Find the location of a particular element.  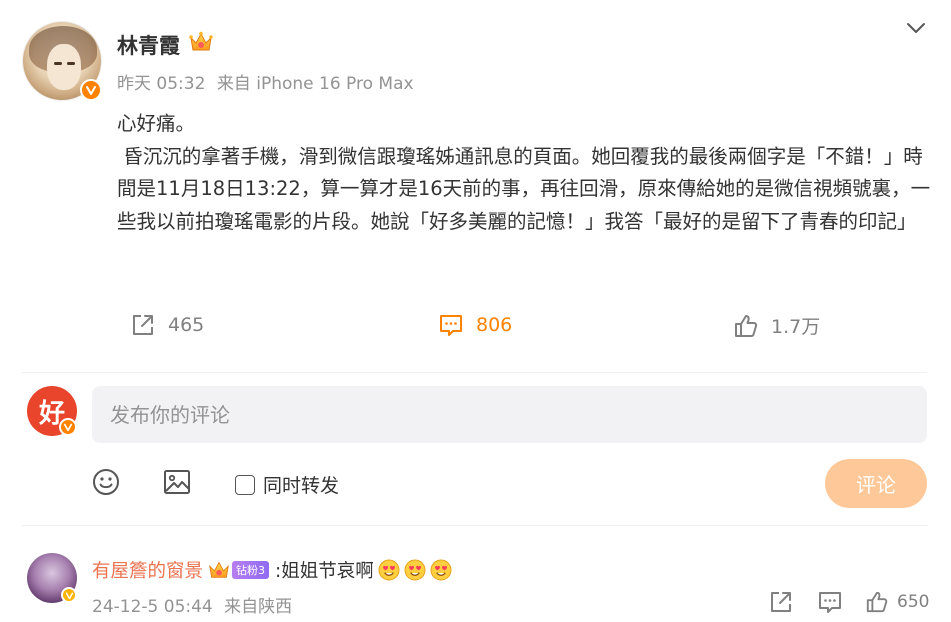

comment-count: 806 is located at coordinates (494, 325).